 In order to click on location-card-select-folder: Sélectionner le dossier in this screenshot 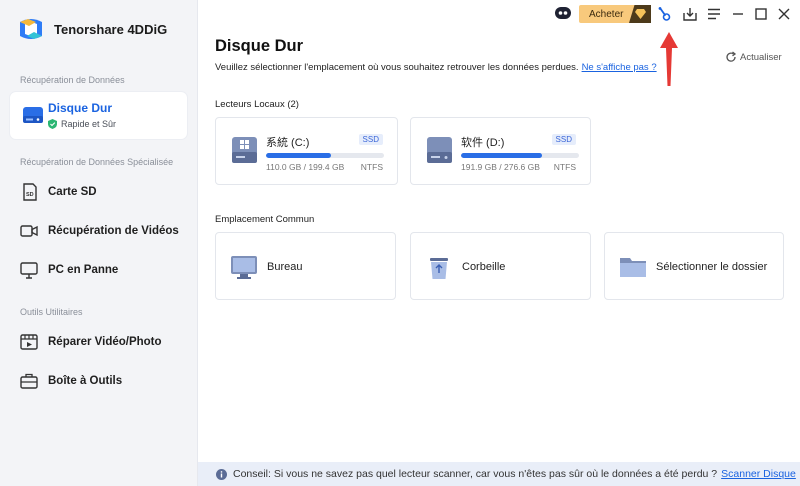, I will do `click(694, 266)`.